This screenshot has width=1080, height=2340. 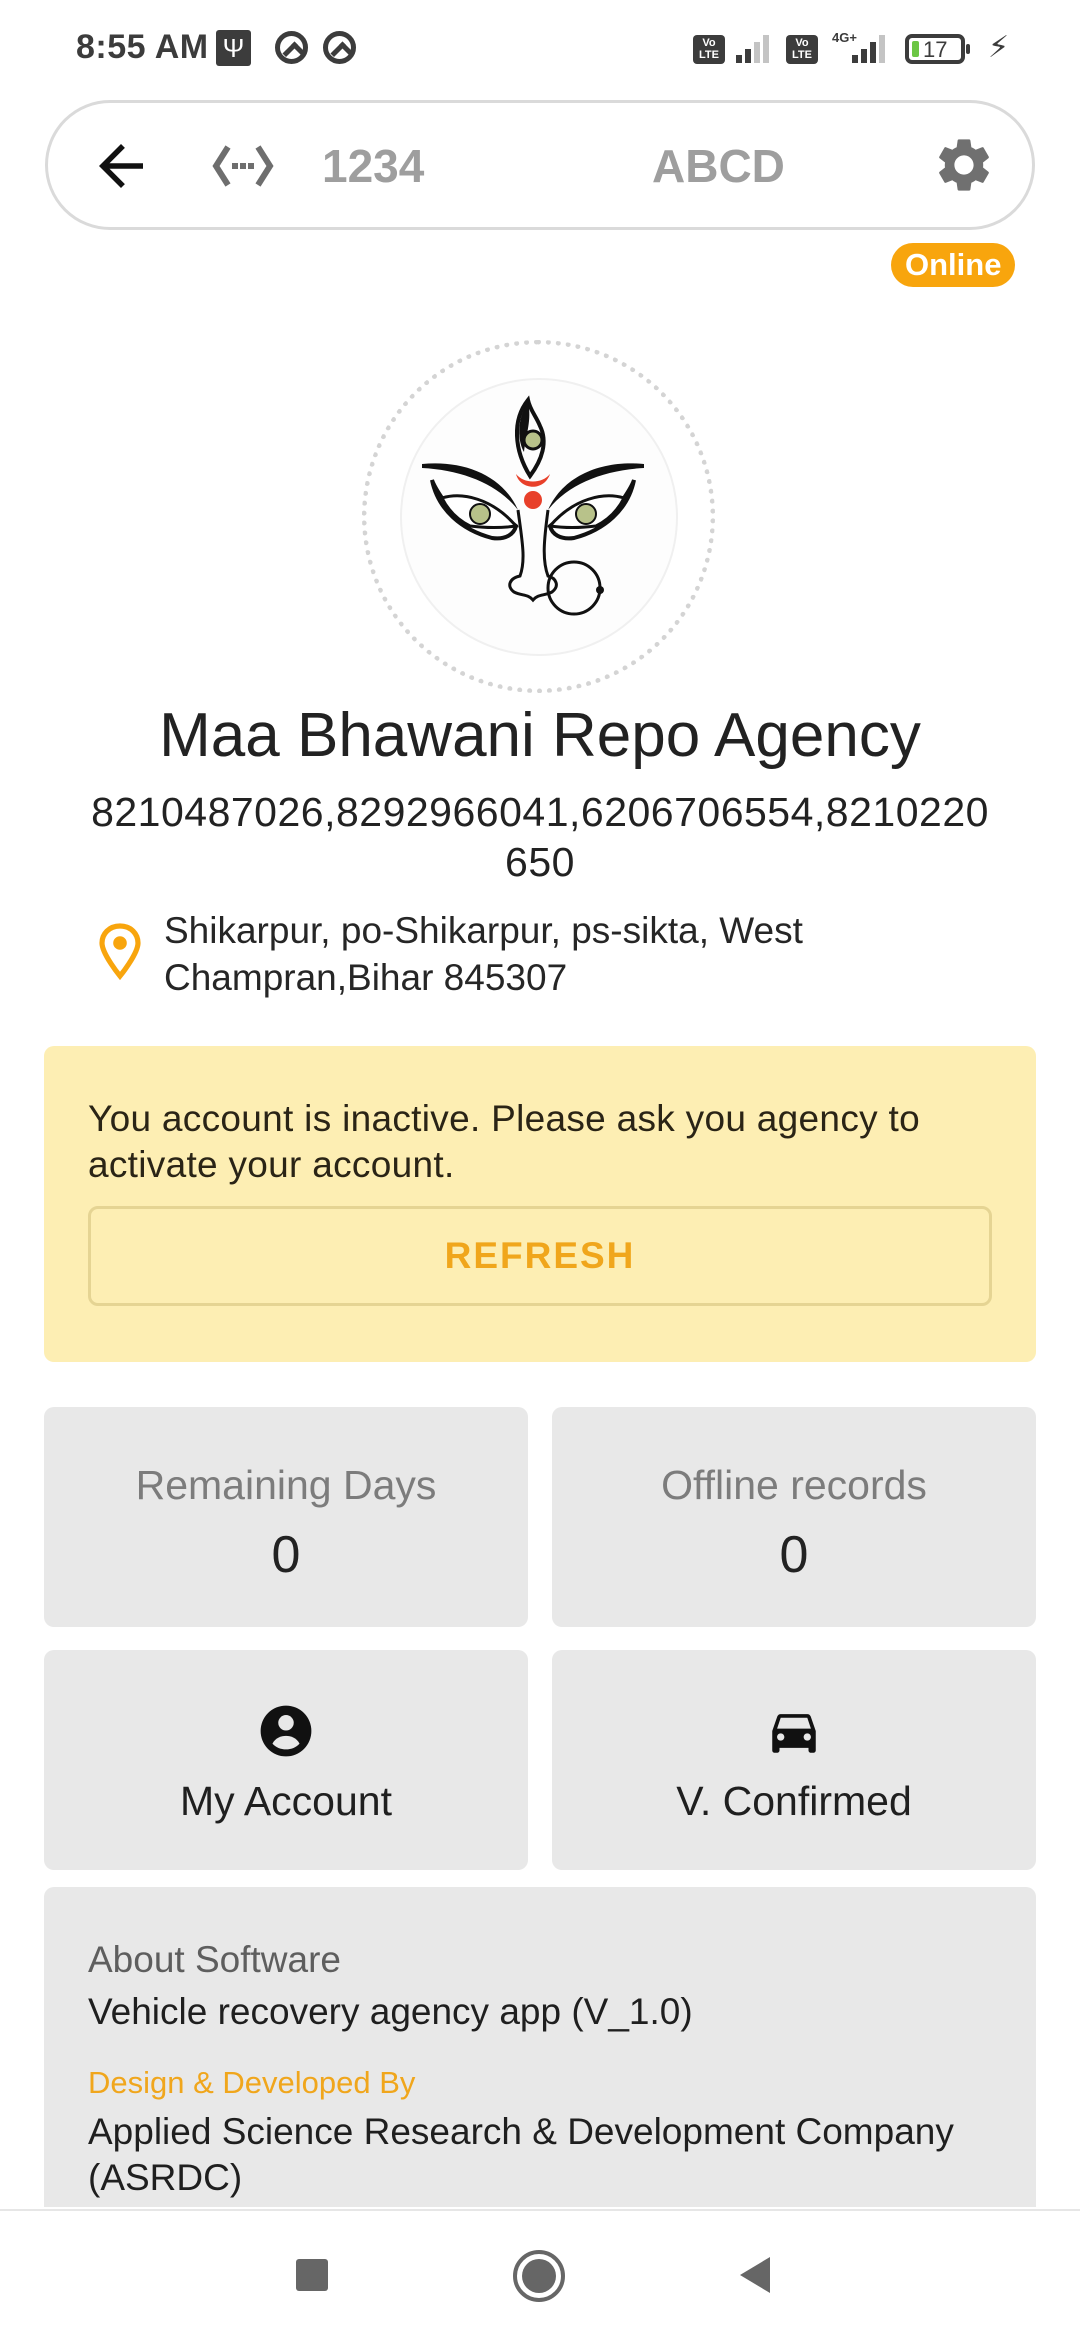 What do you see at coordinates (533, 505) in the screenshot?
I see `goddess-face-logo` at bounding box center [533, 505].